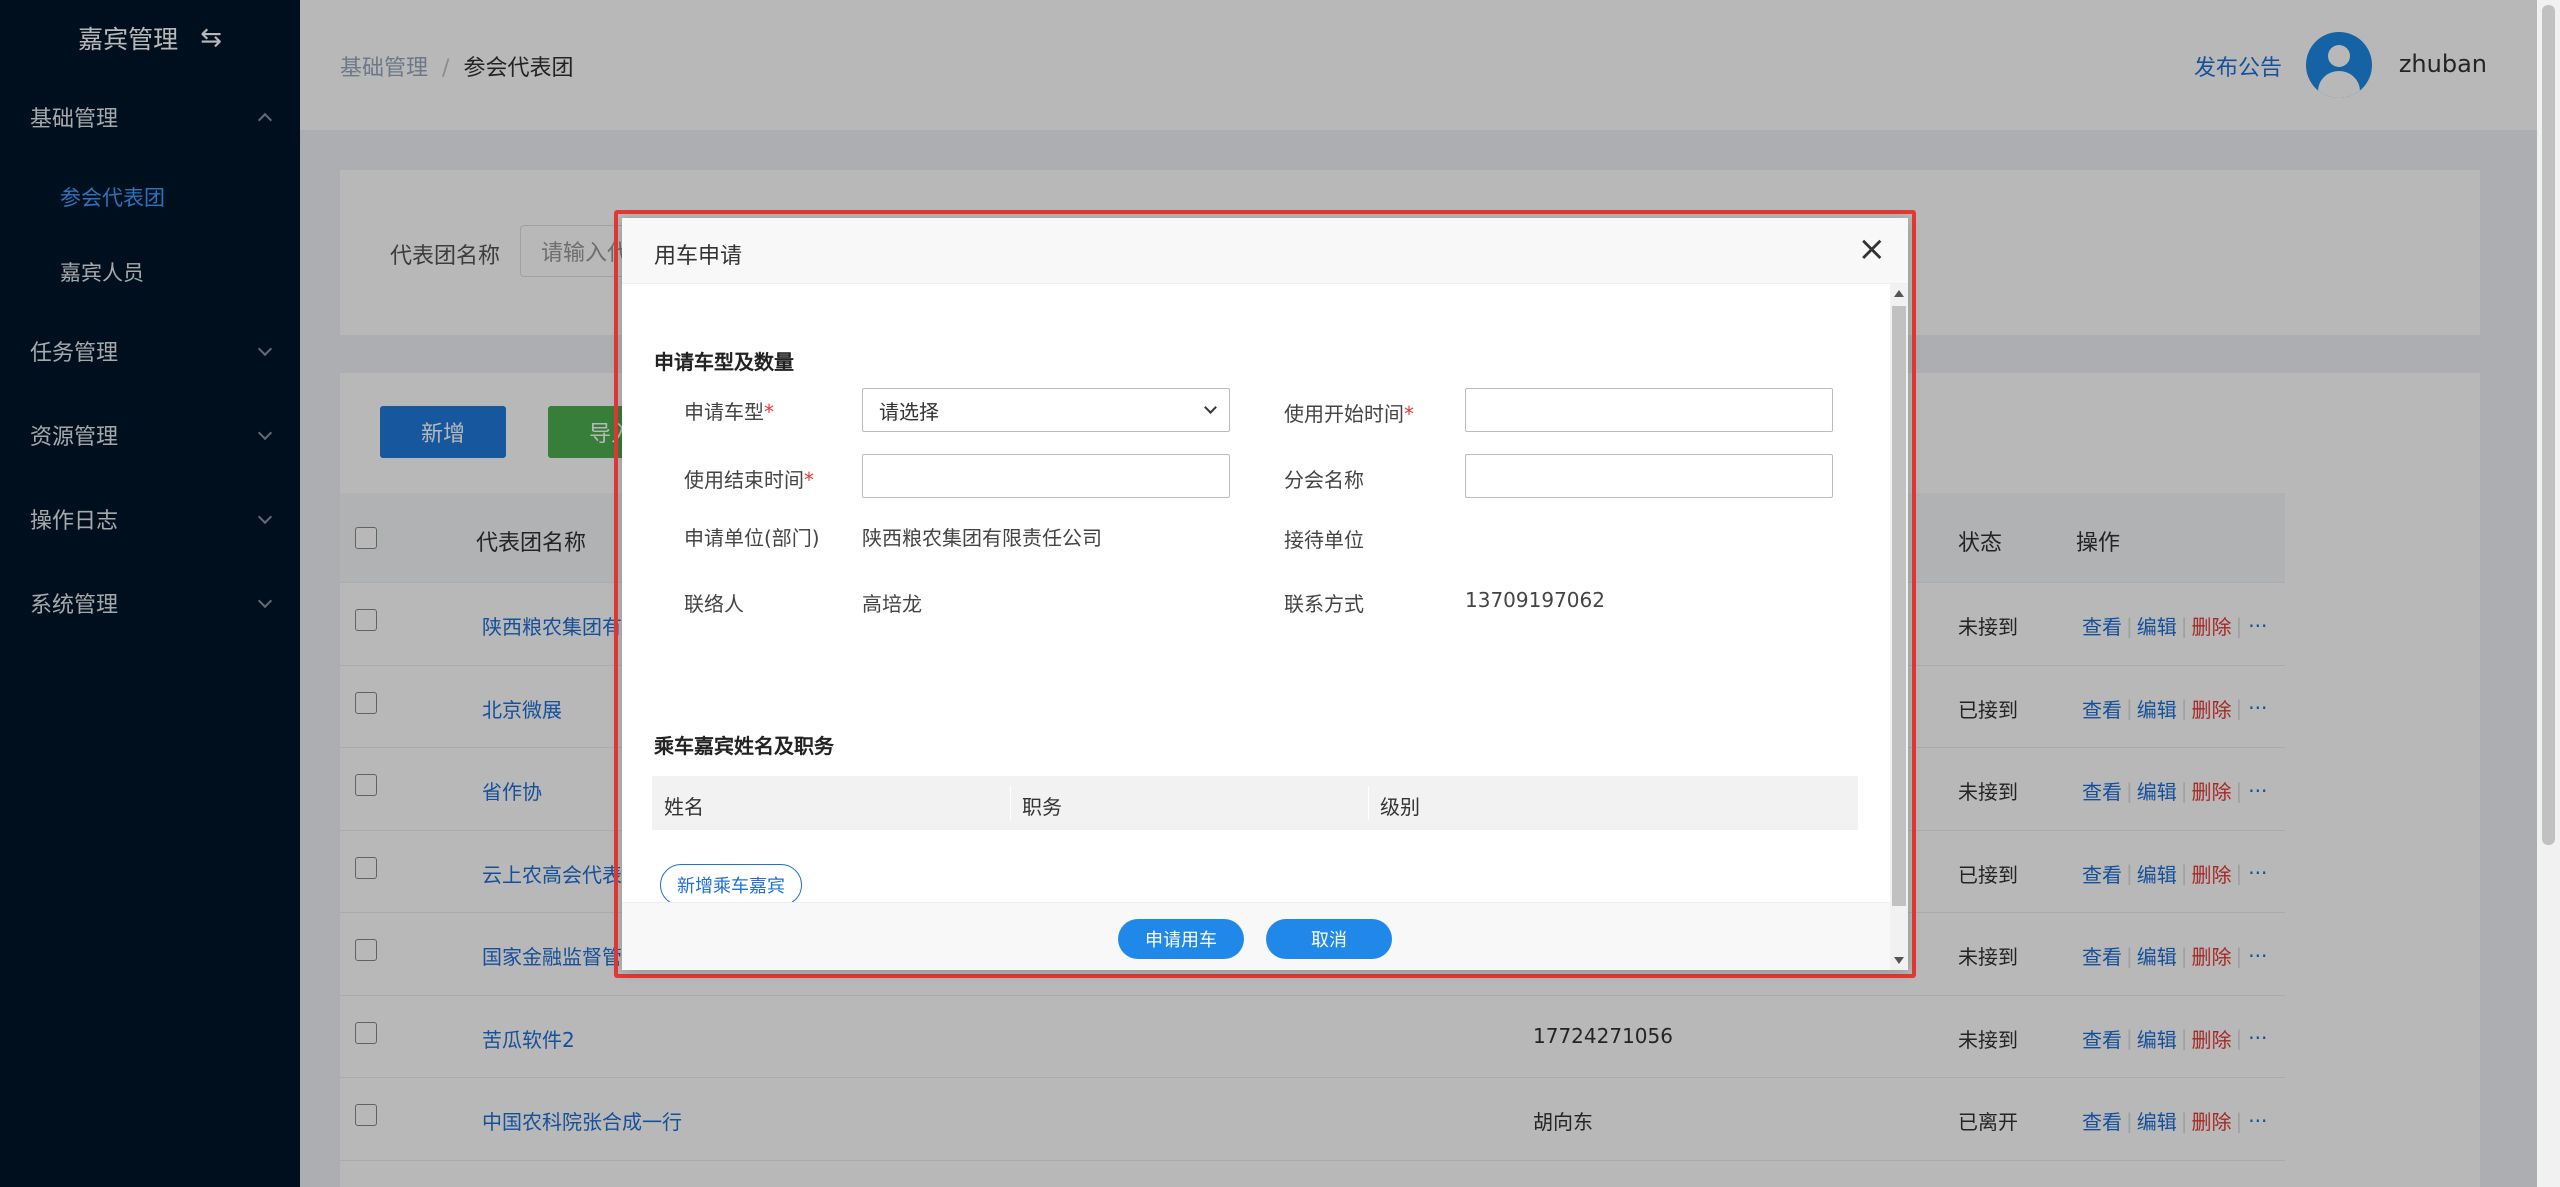 The height and width of the screenshot is (1187, 2560). What do you see at coordinates (1324, 540) in the screenshot?
I see `host-unit-label: 接待单位` at bounding box center [1324, 540].